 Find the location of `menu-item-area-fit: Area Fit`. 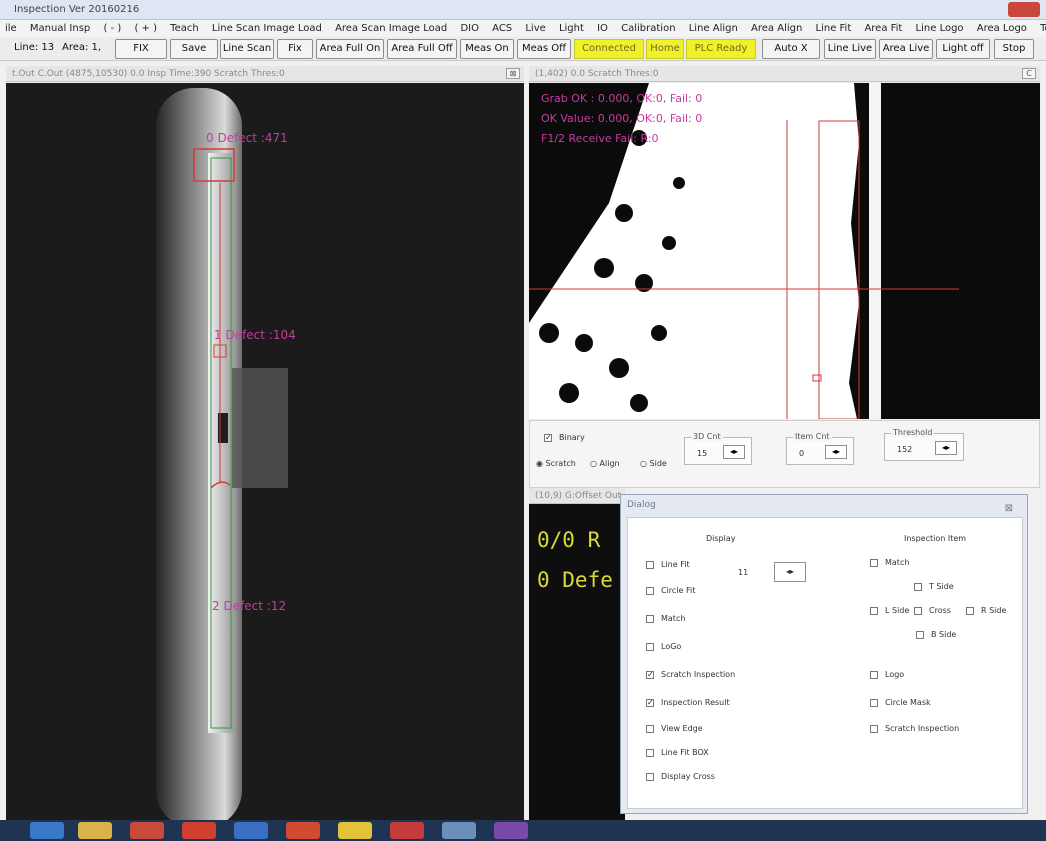

menu-item-area-fit: Area Fit is located at coordinates (883, 28).